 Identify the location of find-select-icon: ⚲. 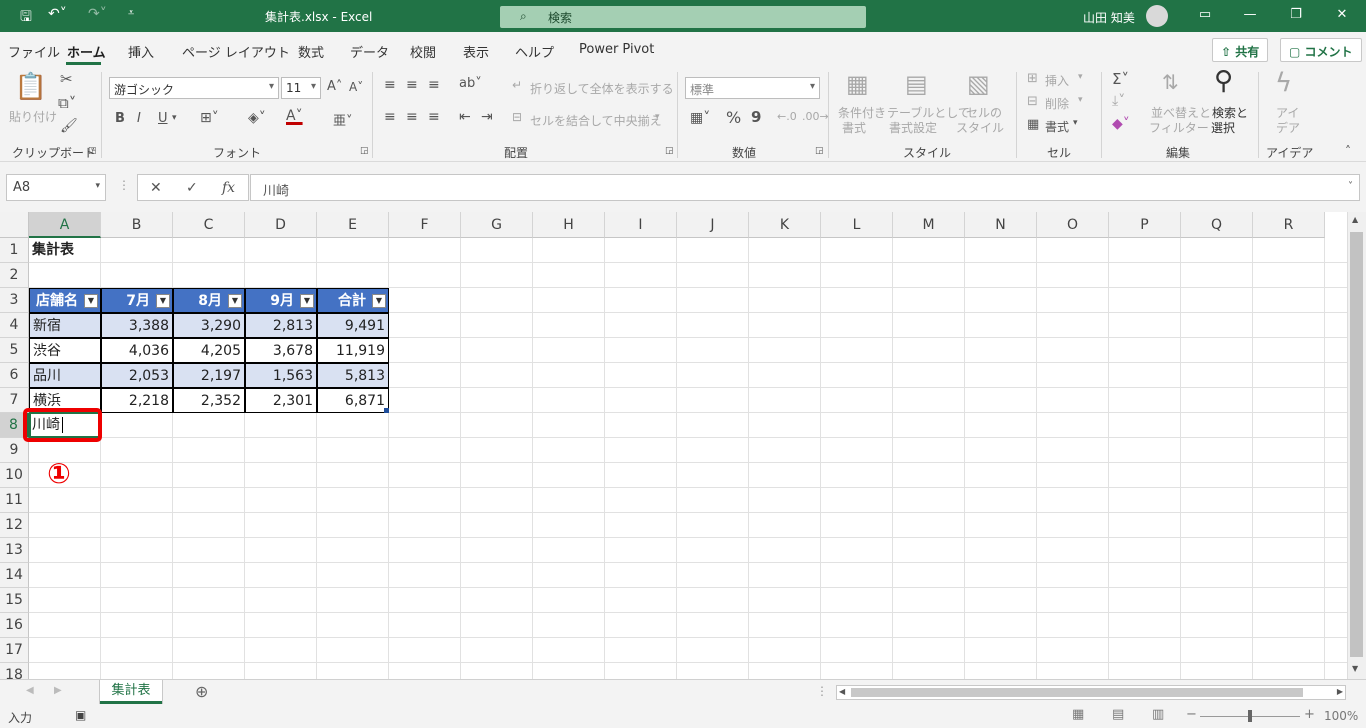
(1223, 81).